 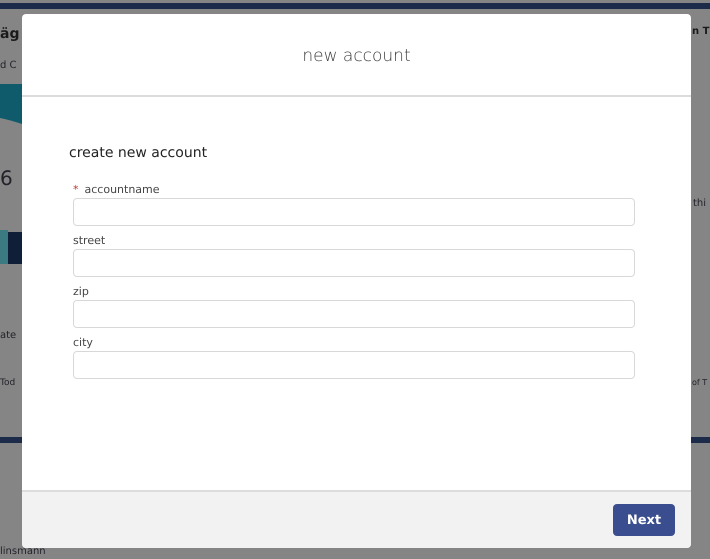 I want to click on background-text: d C, so click(x=8, y=66).